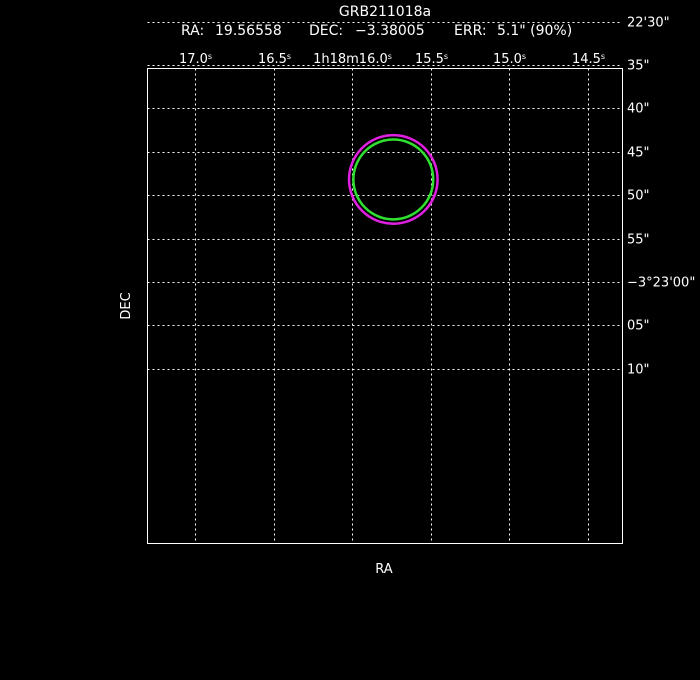 This screenshot has height=680, width=700. Describe the element at coordinates (534, 31) in the screenshot. I see `err-value: 5.1" (90%)` at that location.